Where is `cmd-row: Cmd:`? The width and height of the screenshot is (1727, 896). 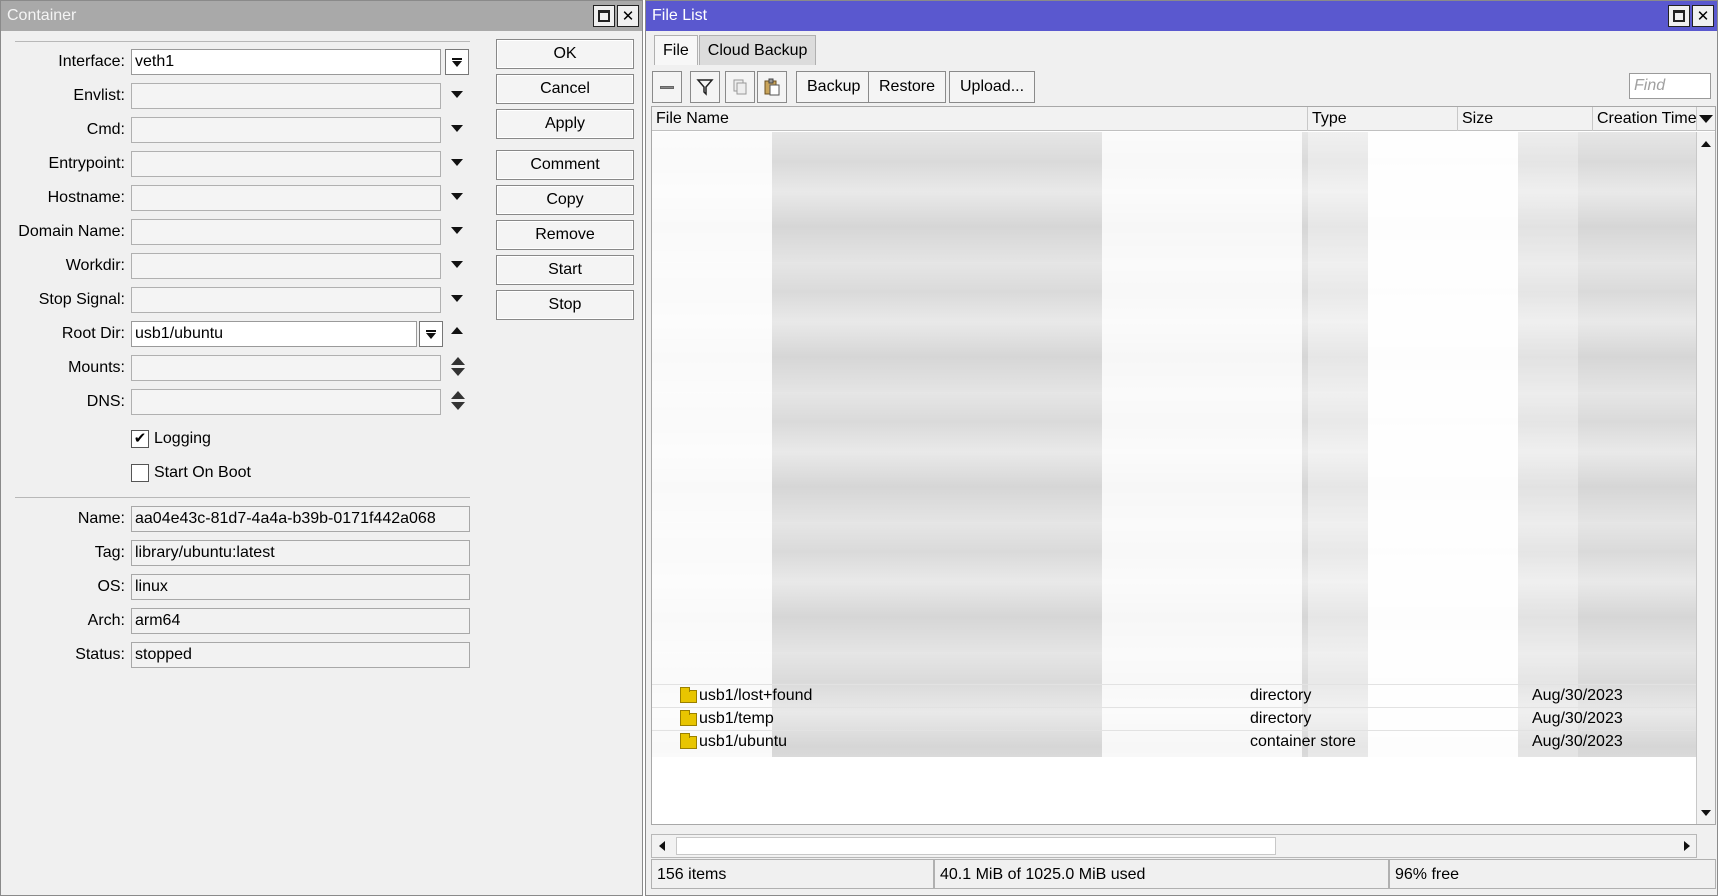 cmd-row: Cmd: is located at coordinates (241, 130).